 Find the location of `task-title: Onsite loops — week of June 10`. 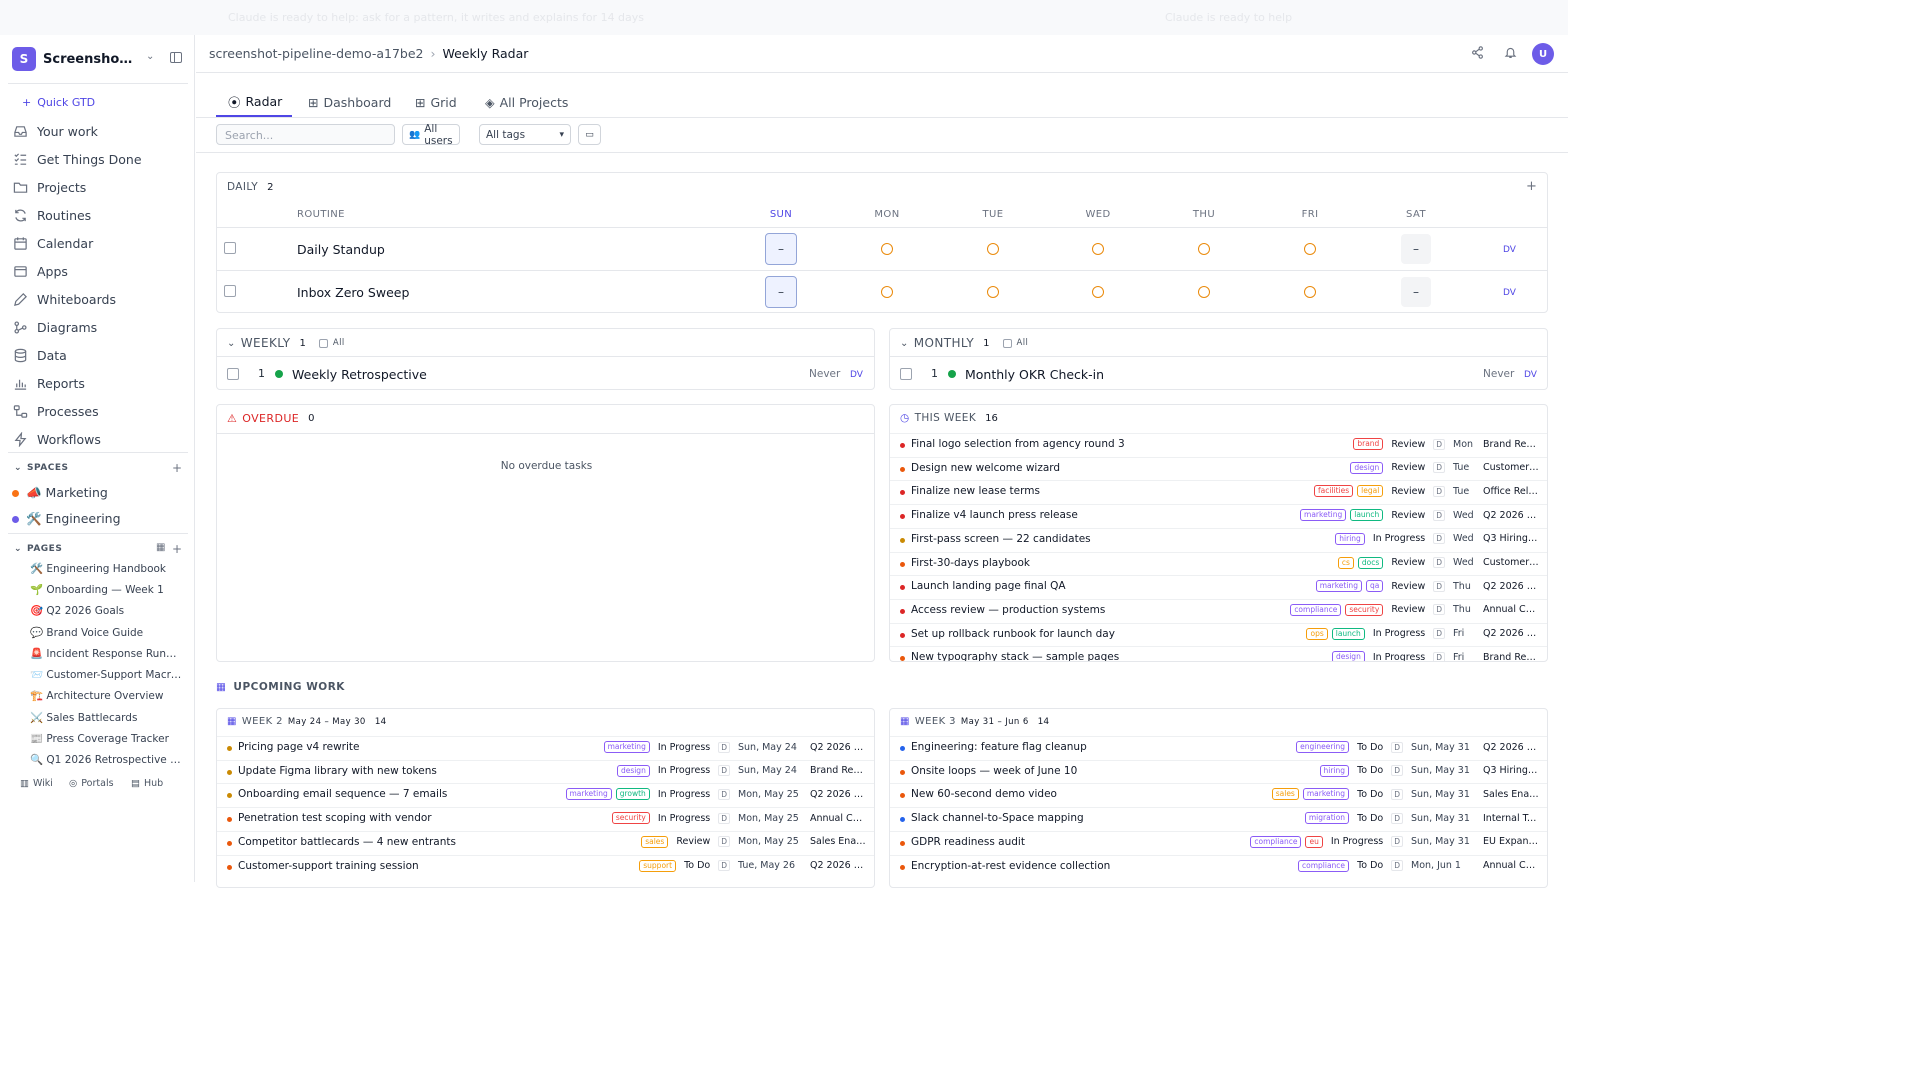

task-title: Onsite loops — week of June 10 is located at coordinates (994, 771).